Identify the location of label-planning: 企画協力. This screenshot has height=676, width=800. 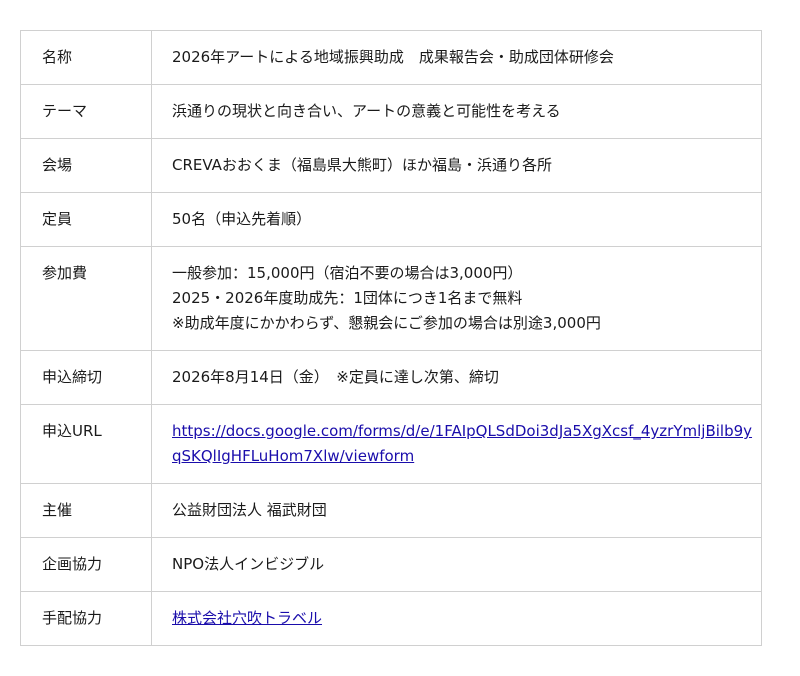
(86, 564).